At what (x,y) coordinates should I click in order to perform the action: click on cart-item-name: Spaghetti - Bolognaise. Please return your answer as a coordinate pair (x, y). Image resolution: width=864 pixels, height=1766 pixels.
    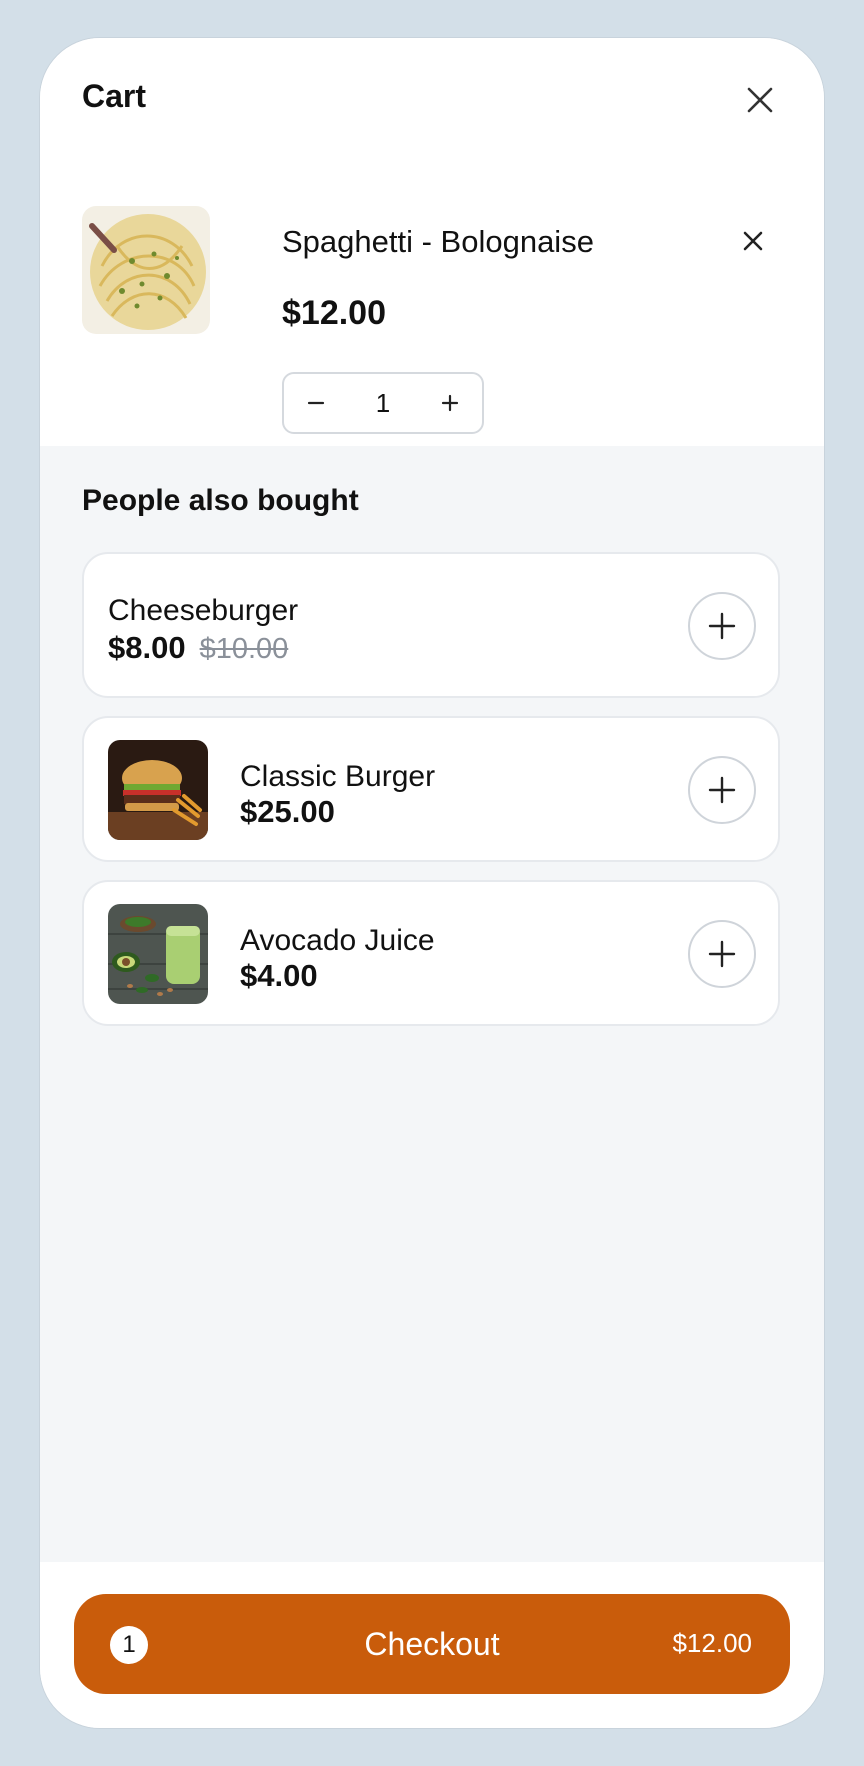
    Looking at the image, I should click on (438, 241).